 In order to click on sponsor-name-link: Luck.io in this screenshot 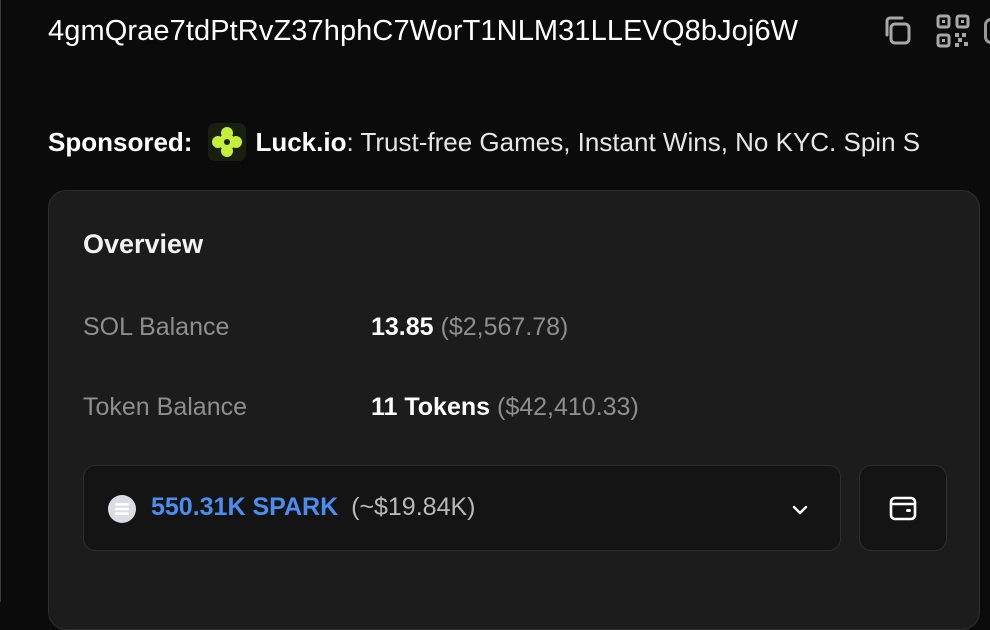, I will do `click(300, 142)`.